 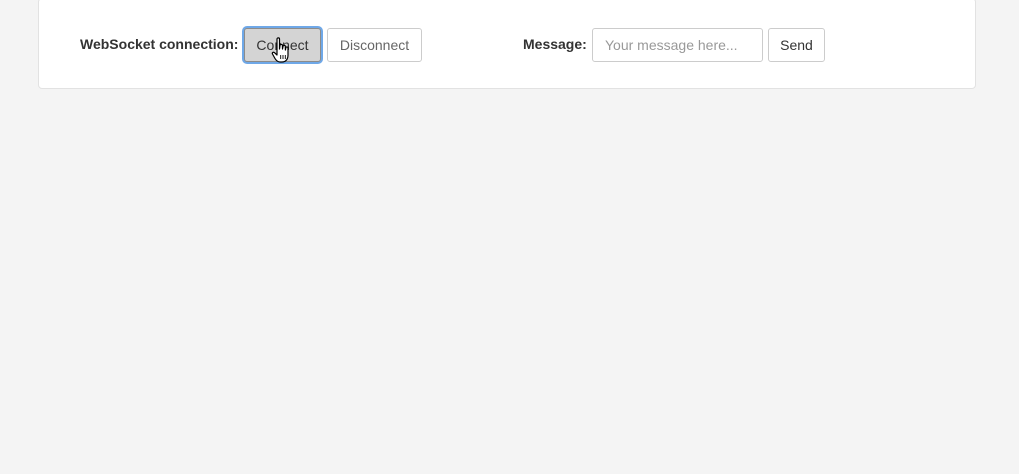 I want to click on message-input, so click(x=677, y=45).